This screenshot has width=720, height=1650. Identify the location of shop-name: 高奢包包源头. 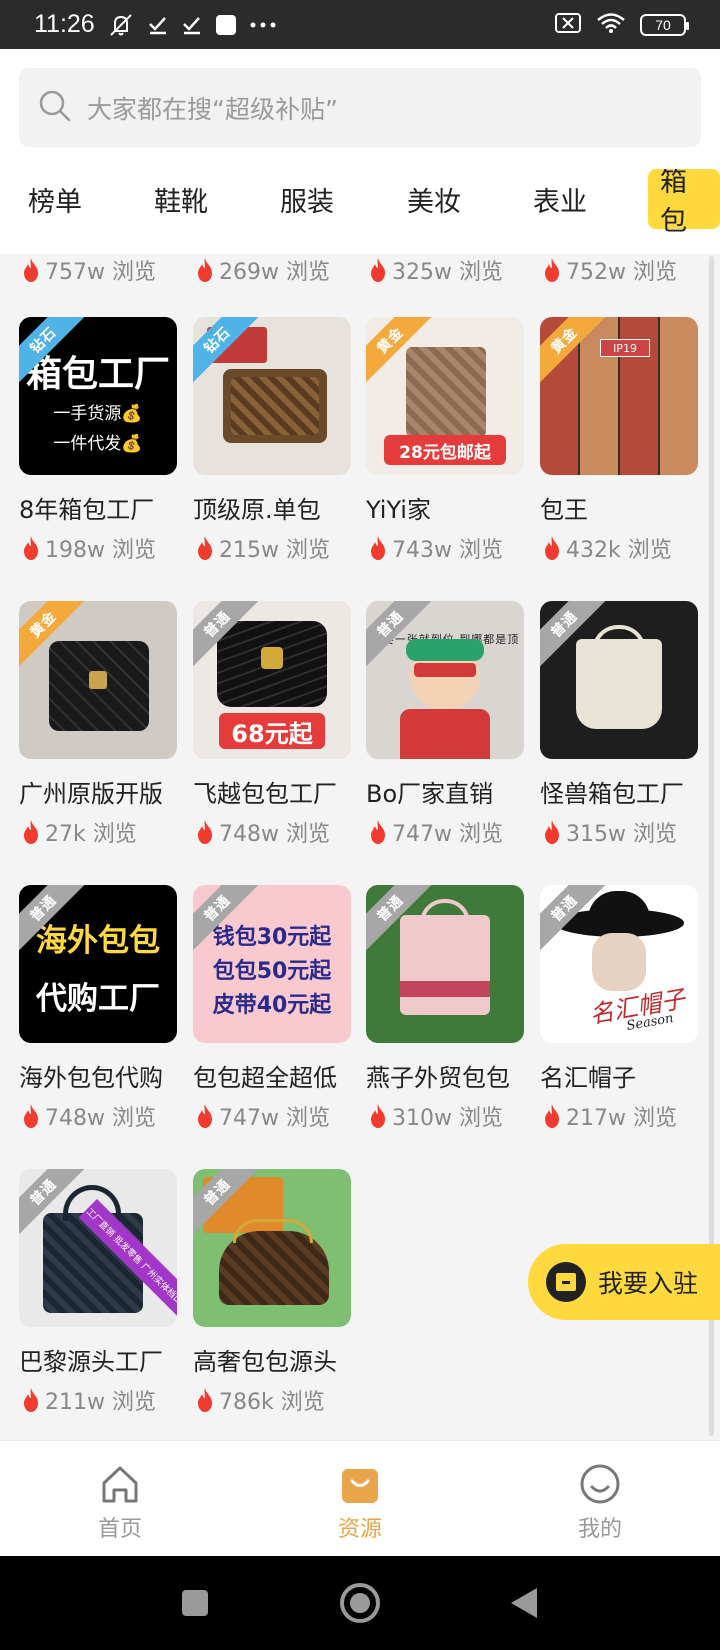
(265, 1362).